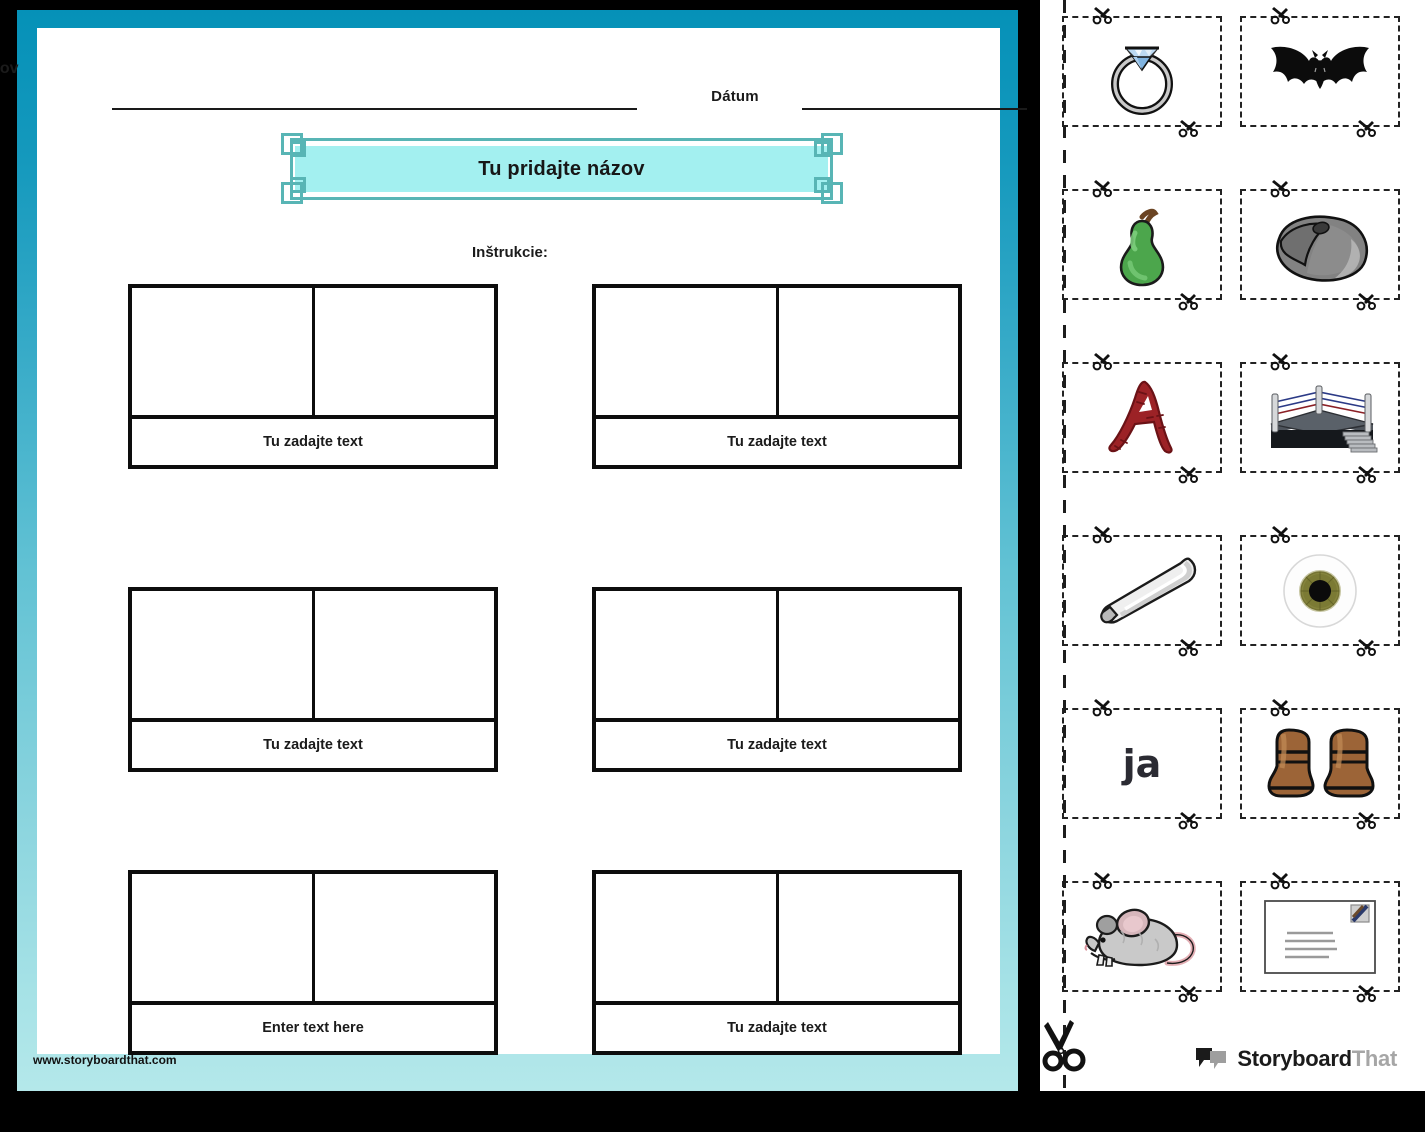 This screenshot has width=1425, height=1132. I want to click on boots-icon, so click(1321, 762).